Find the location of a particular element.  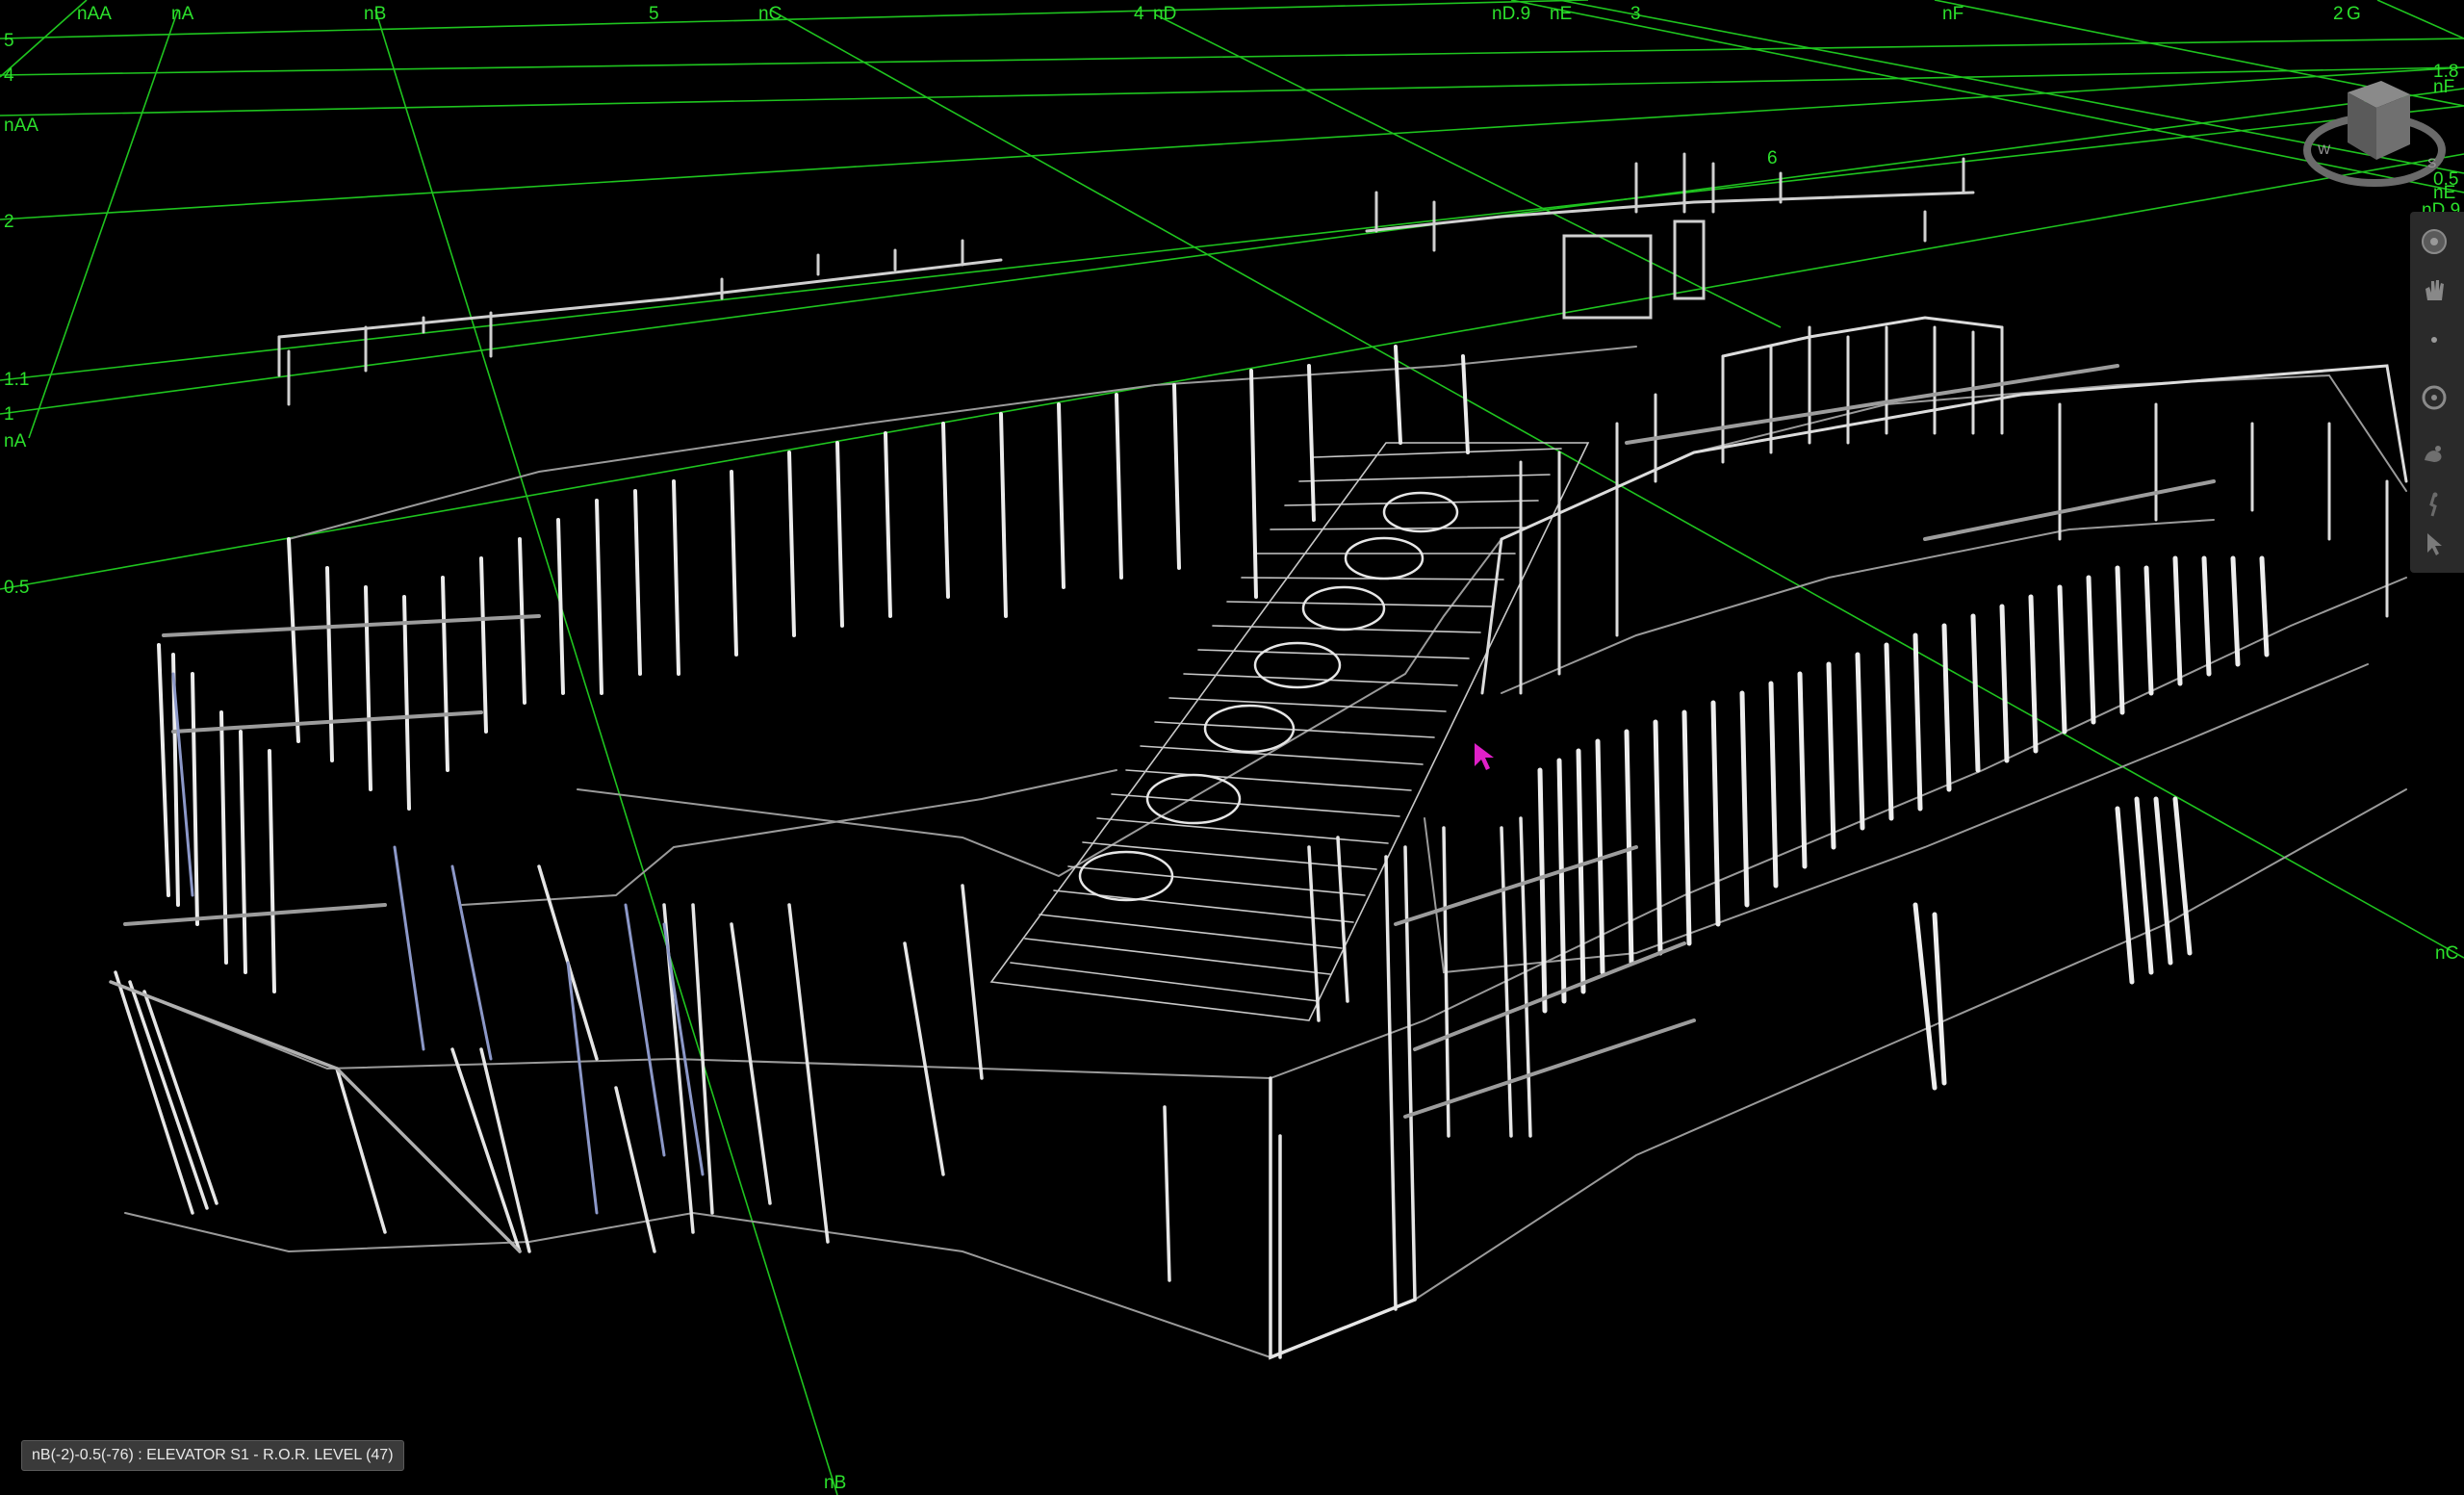

central-gallery is located at coordinates (1289, 731).